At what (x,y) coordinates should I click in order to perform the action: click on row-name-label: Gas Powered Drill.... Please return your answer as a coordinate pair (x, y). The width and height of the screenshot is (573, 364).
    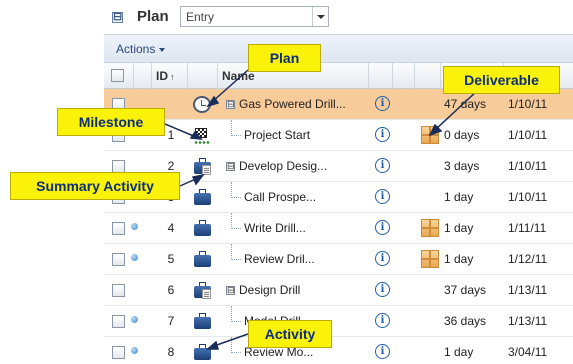
    Looking at the image, I should click on (292, 104).